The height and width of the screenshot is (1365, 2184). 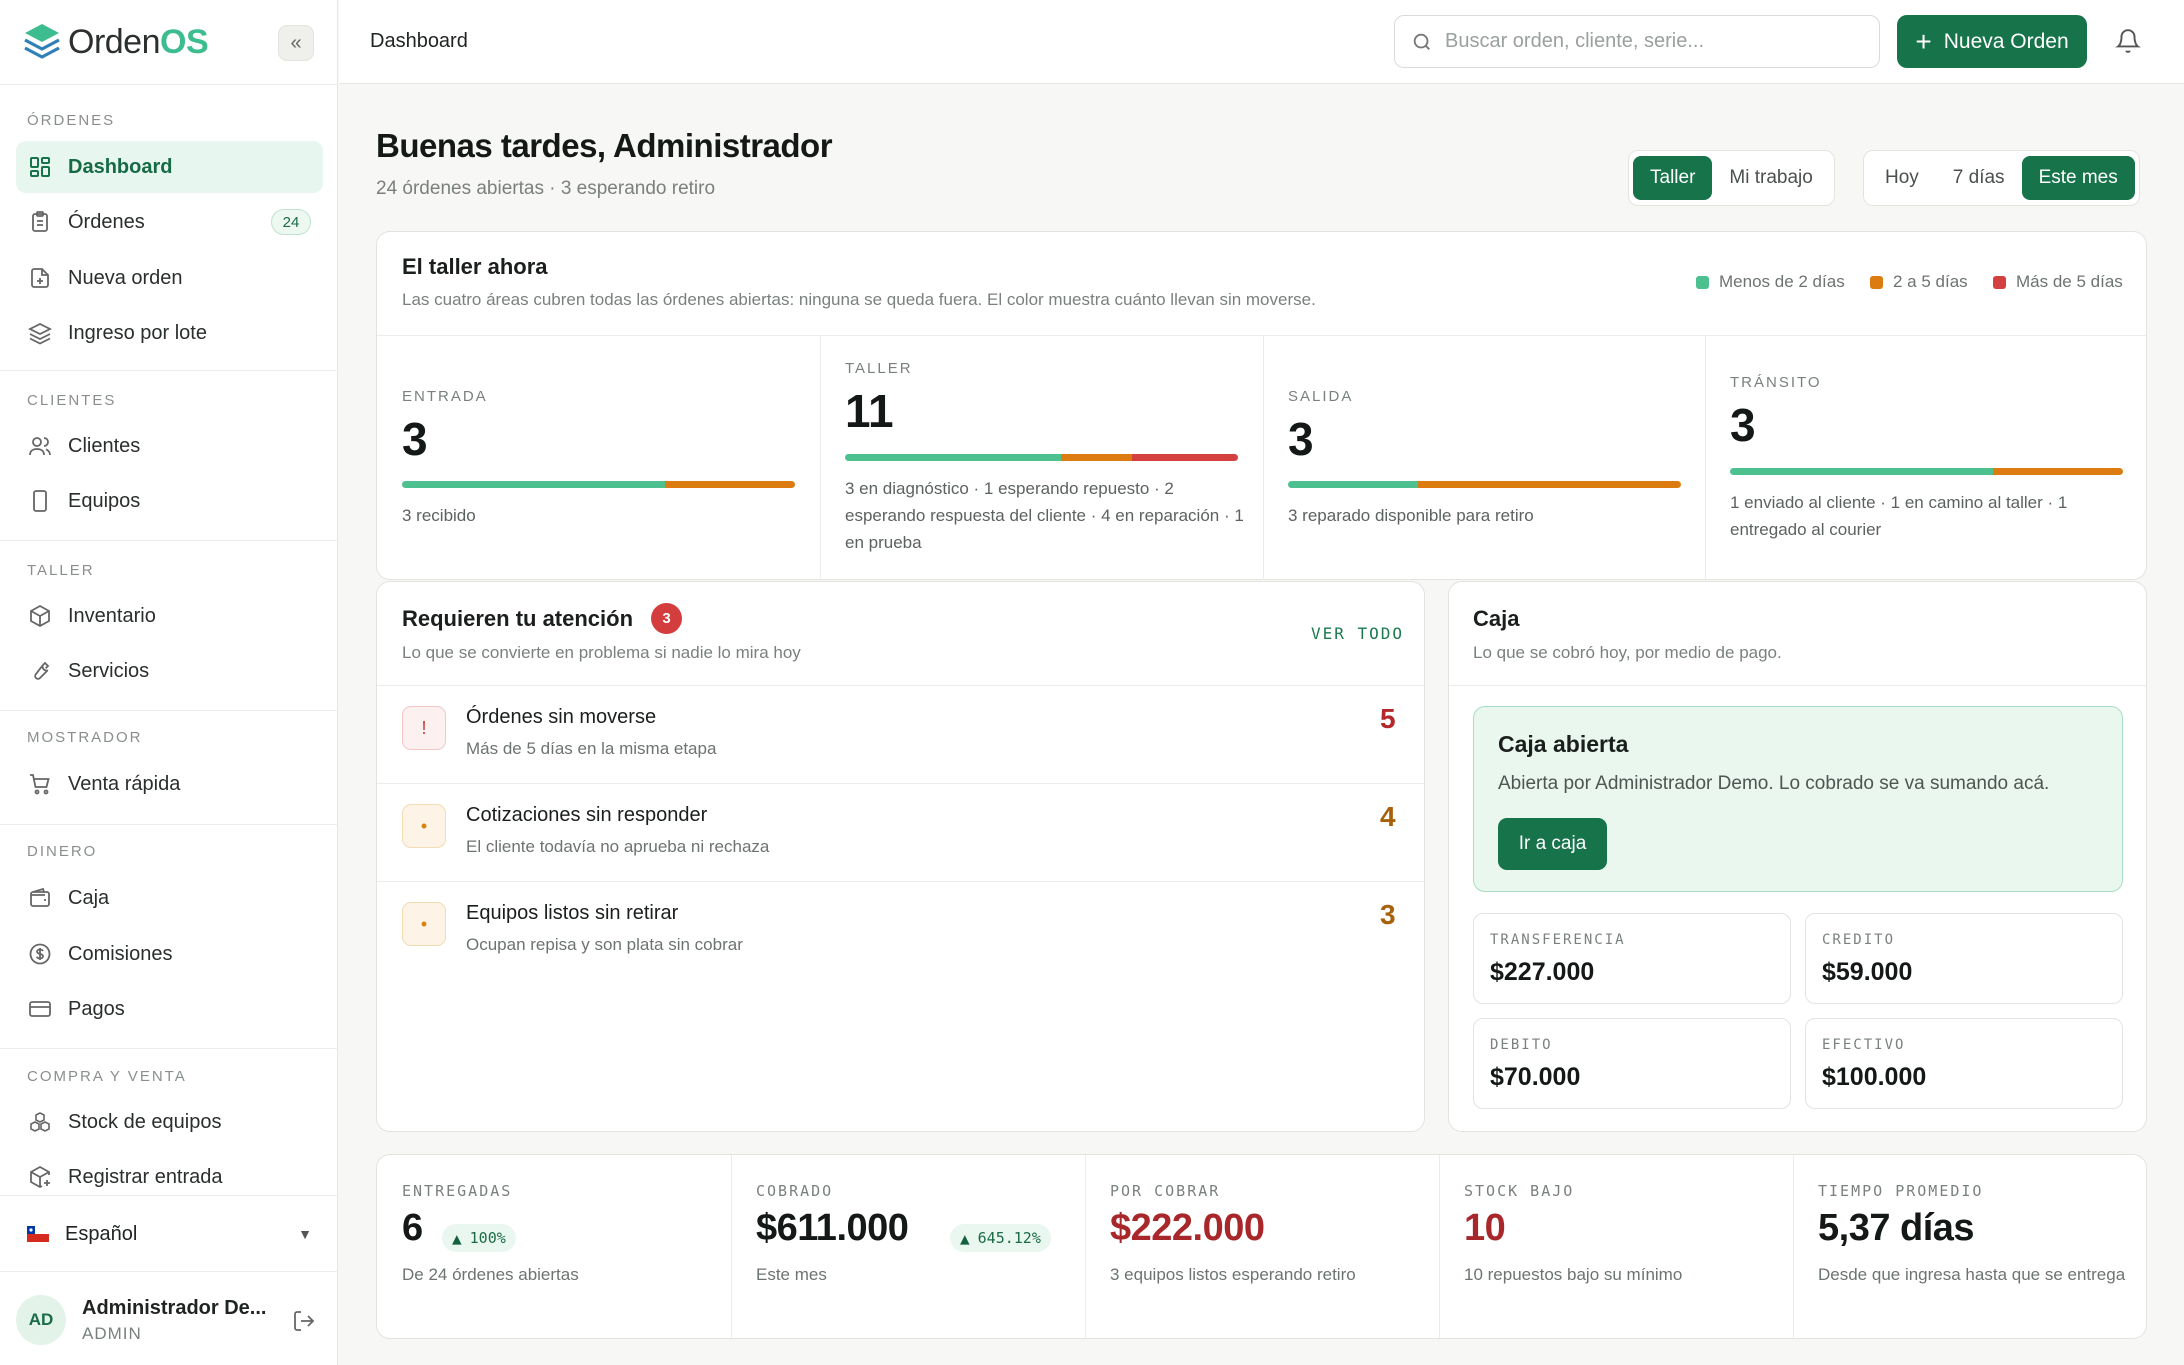 I want to click on stage-label-taller: TALLER, so click(x=879, y=368).